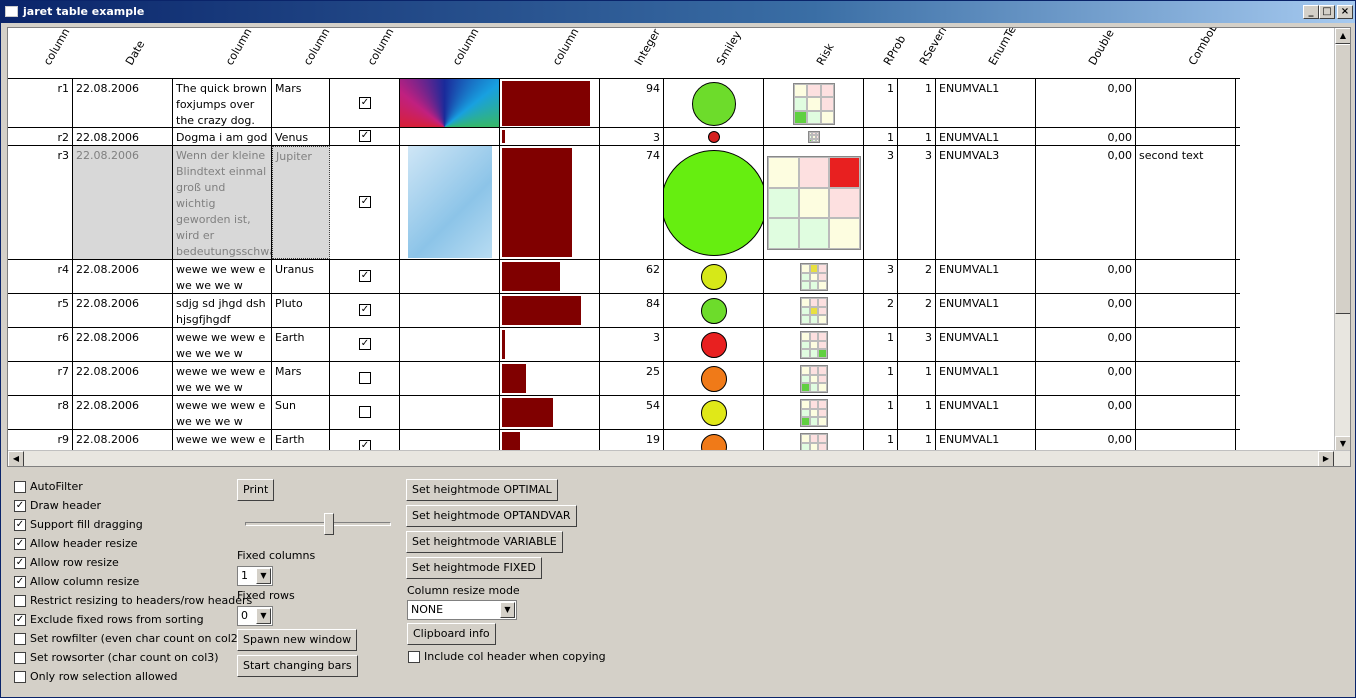  Describe the element at coordinates (123, 53) in the screenshot. I see `column-header: Date` at that location.